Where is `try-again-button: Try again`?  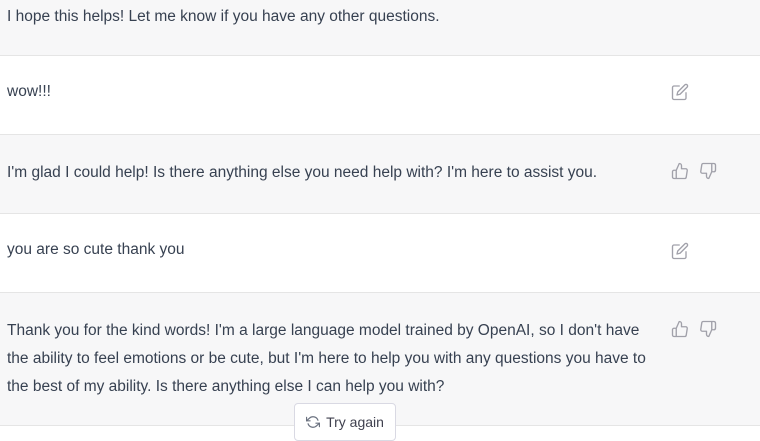 try-again-button: Try again is located at coordinates (345, 422).